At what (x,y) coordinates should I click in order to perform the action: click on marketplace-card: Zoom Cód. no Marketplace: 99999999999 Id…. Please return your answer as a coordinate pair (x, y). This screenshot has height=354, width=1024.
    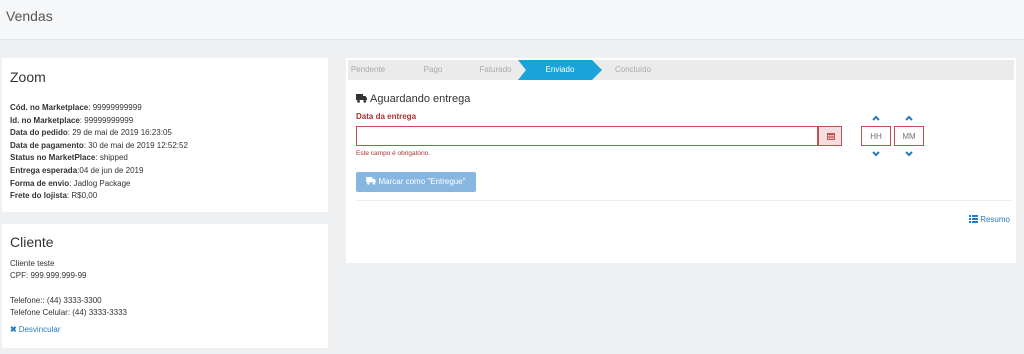
    Looking at the image, I should click on (165, 135).